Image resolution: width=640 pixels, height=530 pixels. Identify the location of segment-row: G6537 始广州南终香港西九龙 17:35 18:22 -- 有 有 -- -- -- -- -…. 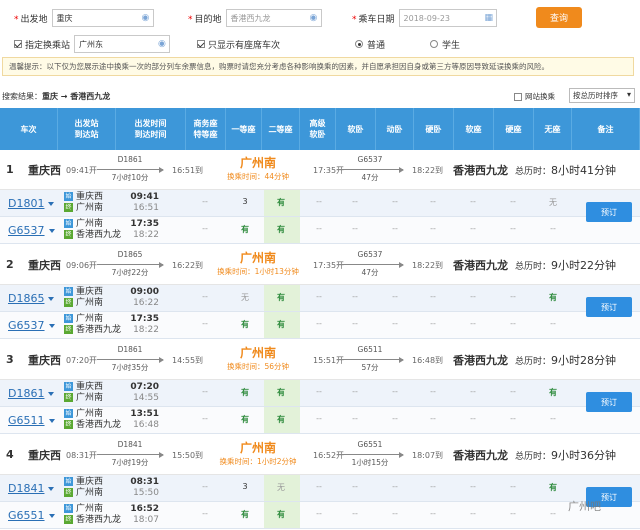
(320, 325).